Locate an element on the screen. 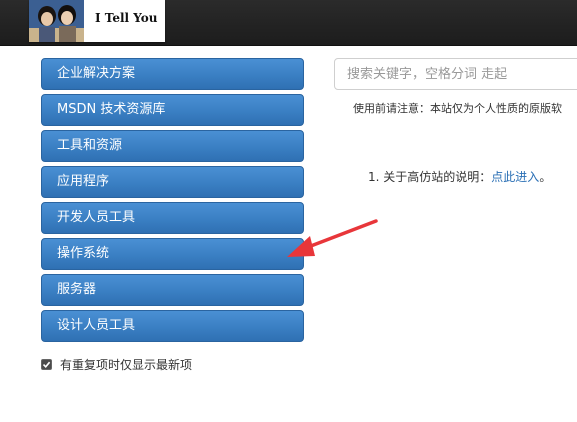 This screenshot has width=577, height=422. show-latest-label: 有重复项时仅显示最新项 is located at coordinates (126, 365).